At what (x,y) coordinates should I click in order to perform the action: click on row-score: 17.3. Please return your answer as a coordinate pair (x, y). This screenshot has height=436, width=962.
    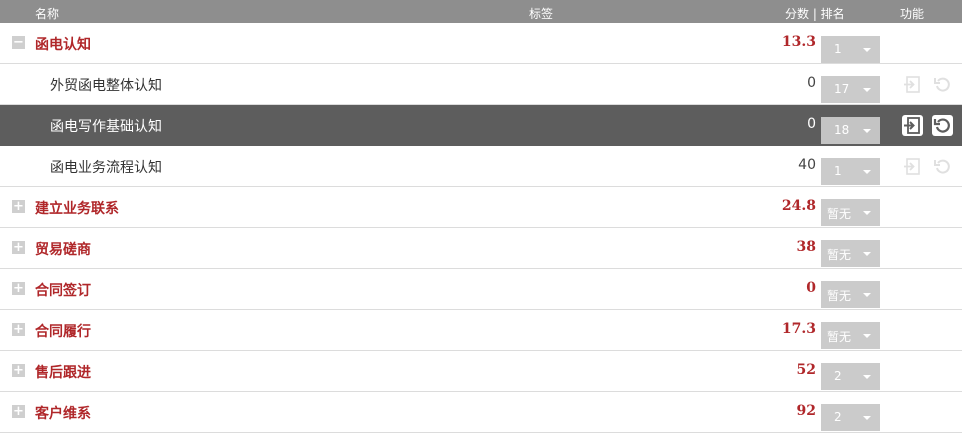
    Looking at the image, I should click on (798, 329).